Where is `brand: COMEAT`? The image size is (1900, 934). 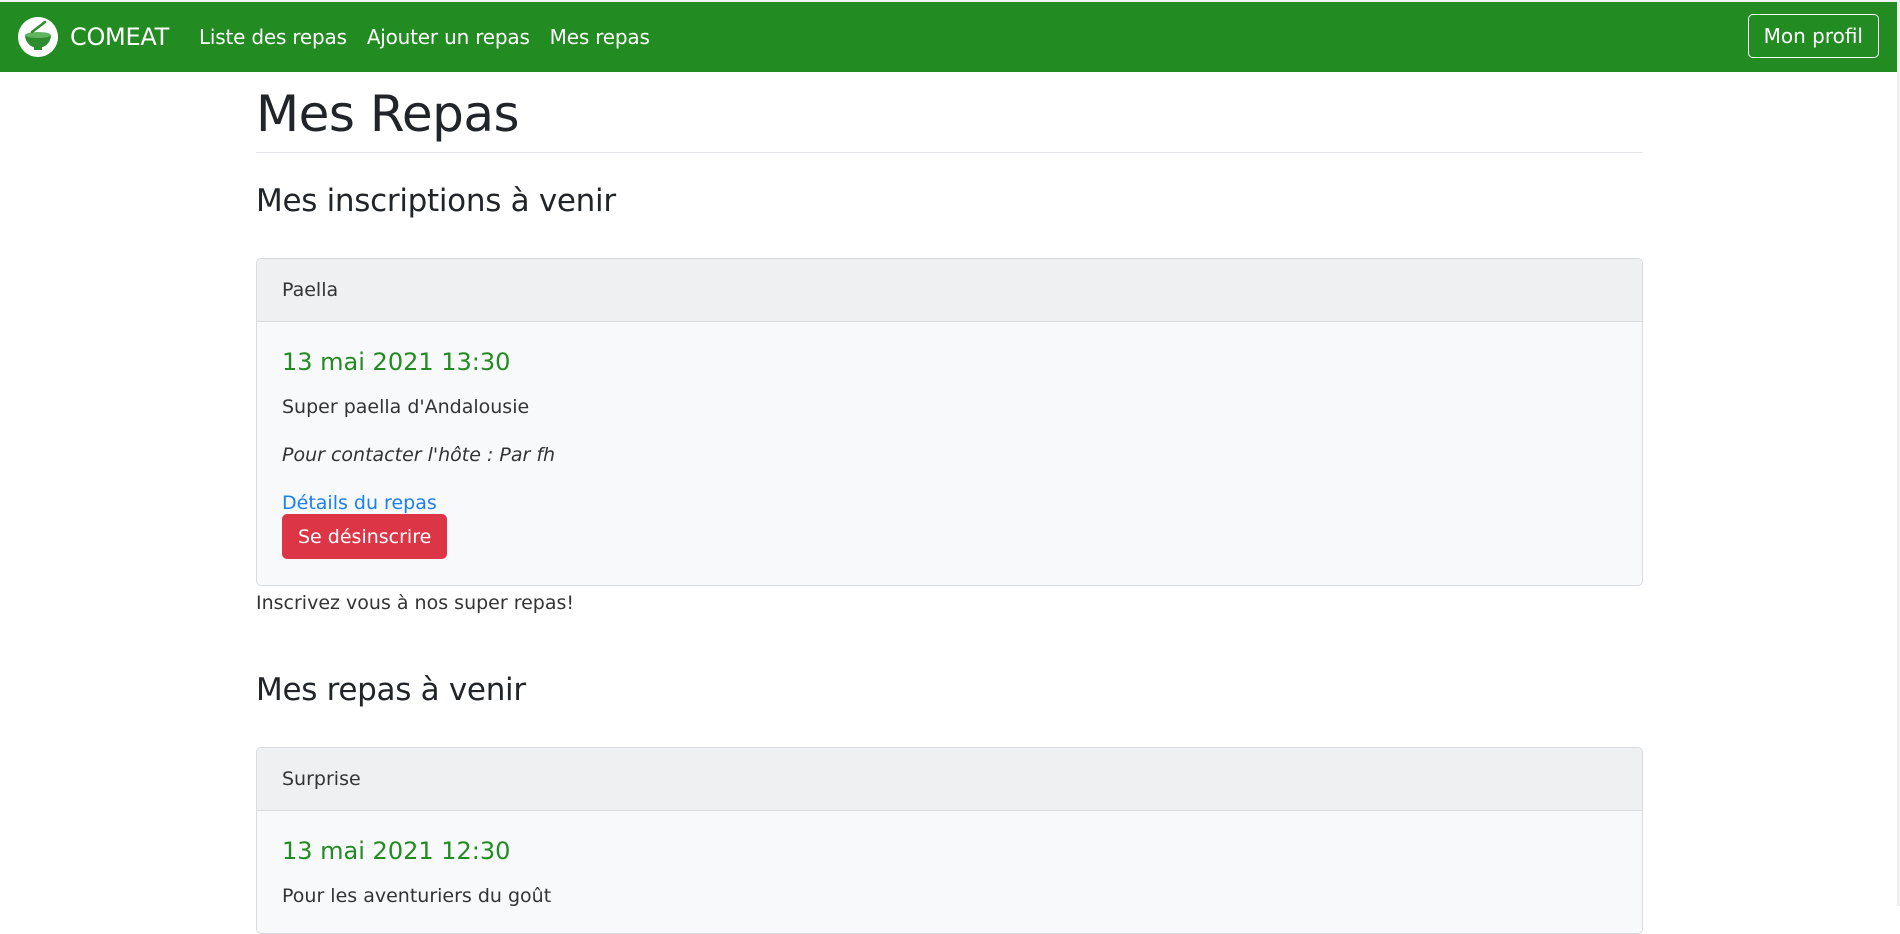 brand: COMEAT is located at coordinates (93, 37).